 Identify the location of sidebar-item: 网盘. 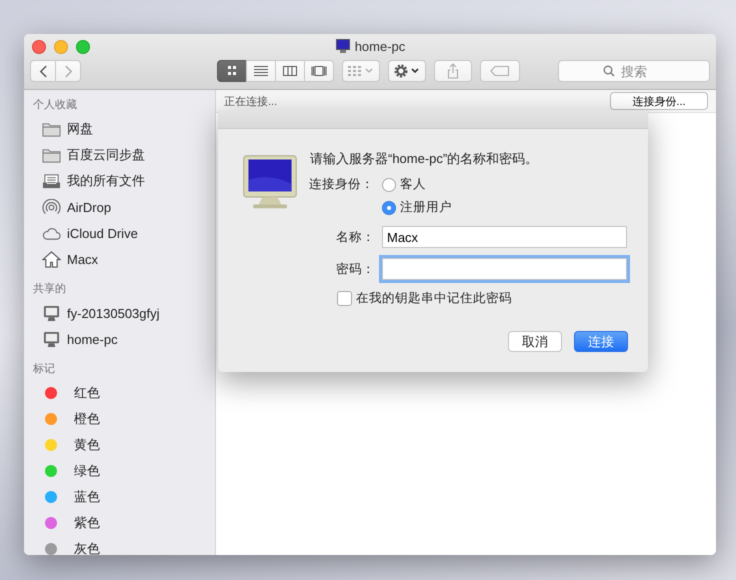
(119, 129).